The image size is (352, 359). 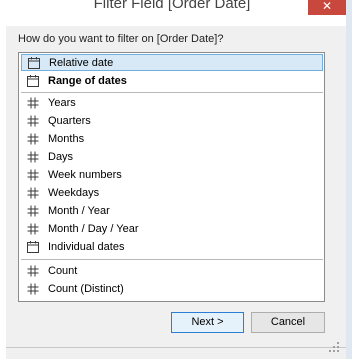 I want to click on next-button: Next >, so click(x=207, y=322).